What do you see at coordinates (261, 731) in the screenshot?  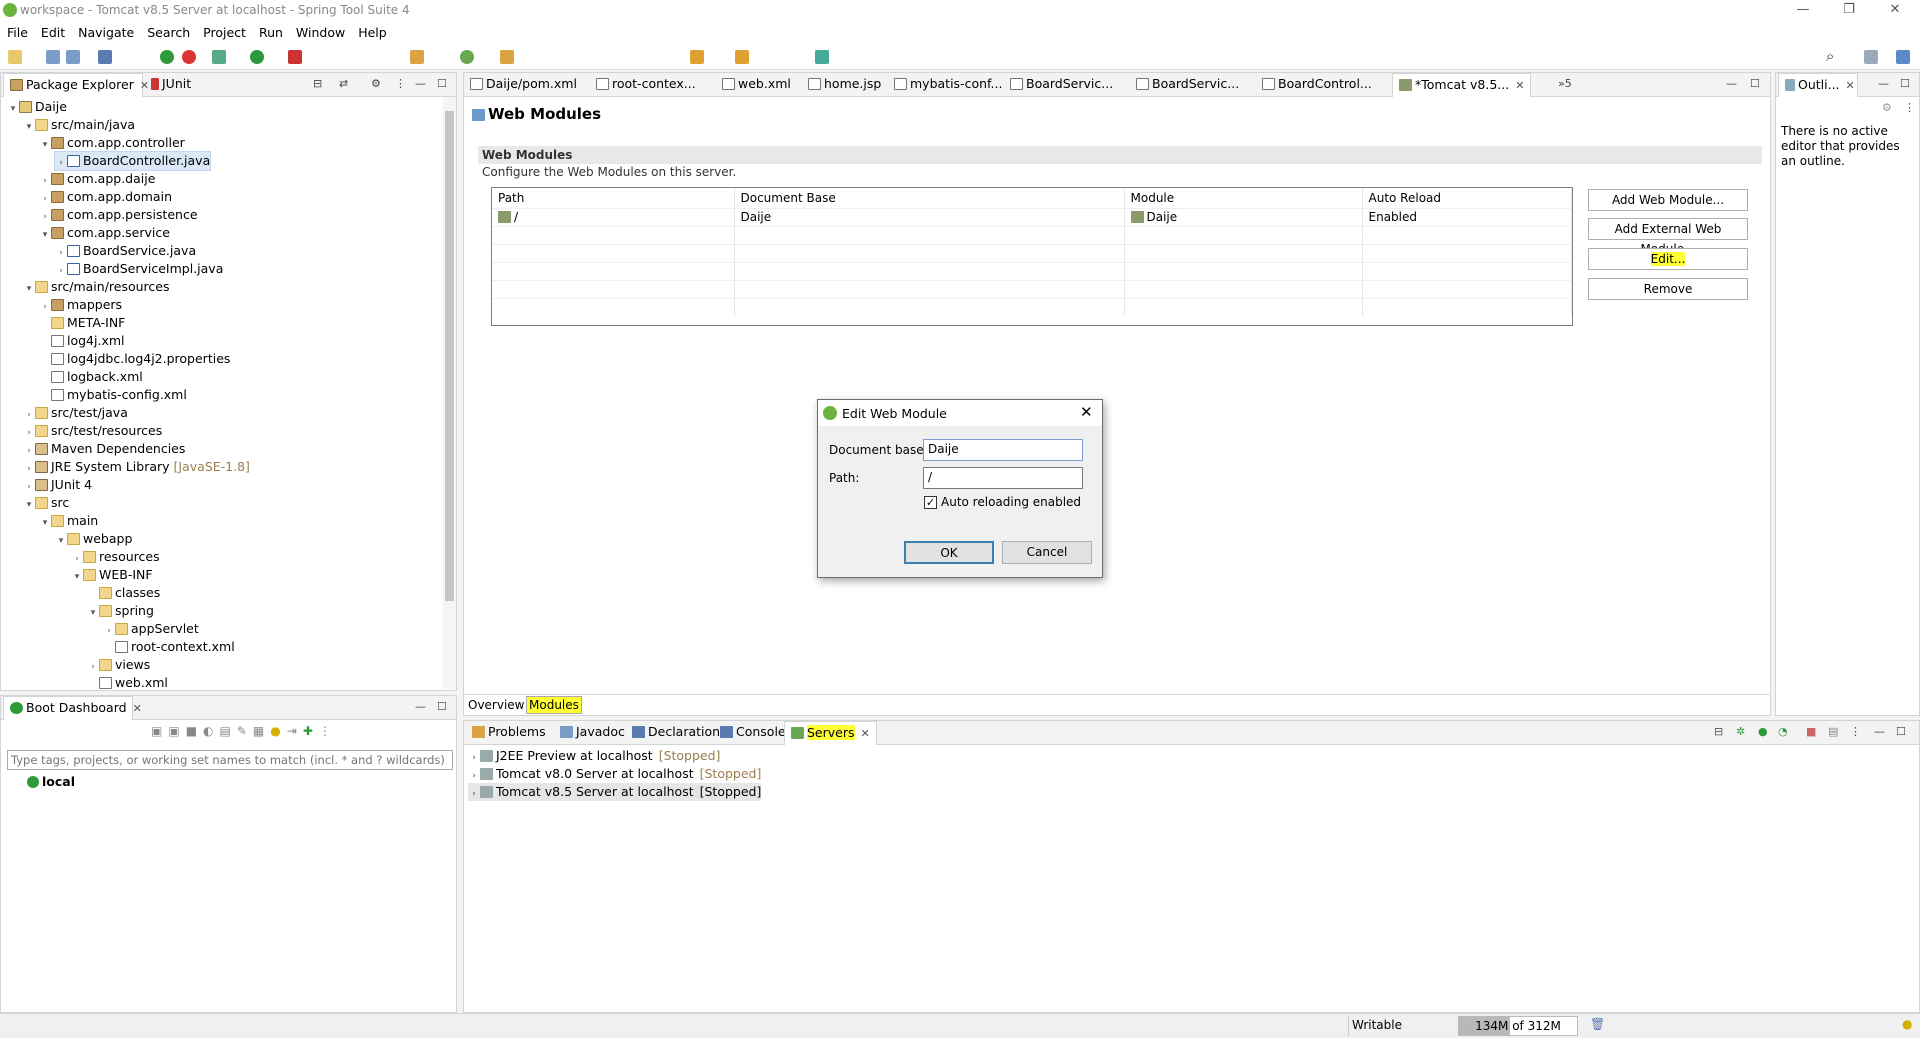 I see `table-icon: ▦` at bounding box center [261, 731].